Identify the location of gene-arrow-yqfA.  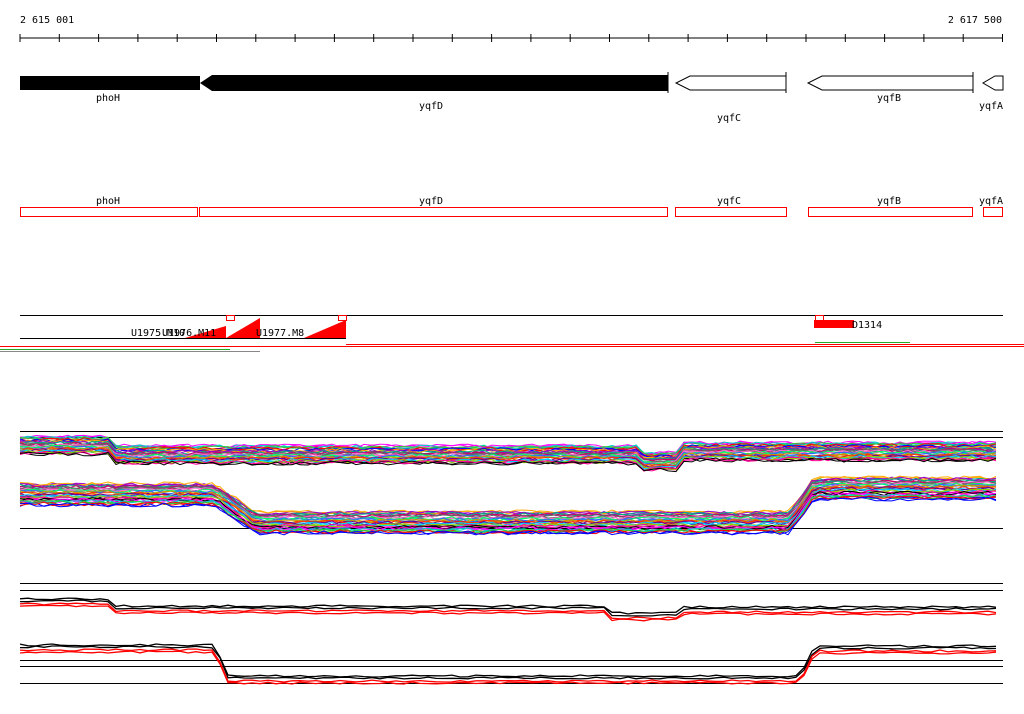
(993, 83).